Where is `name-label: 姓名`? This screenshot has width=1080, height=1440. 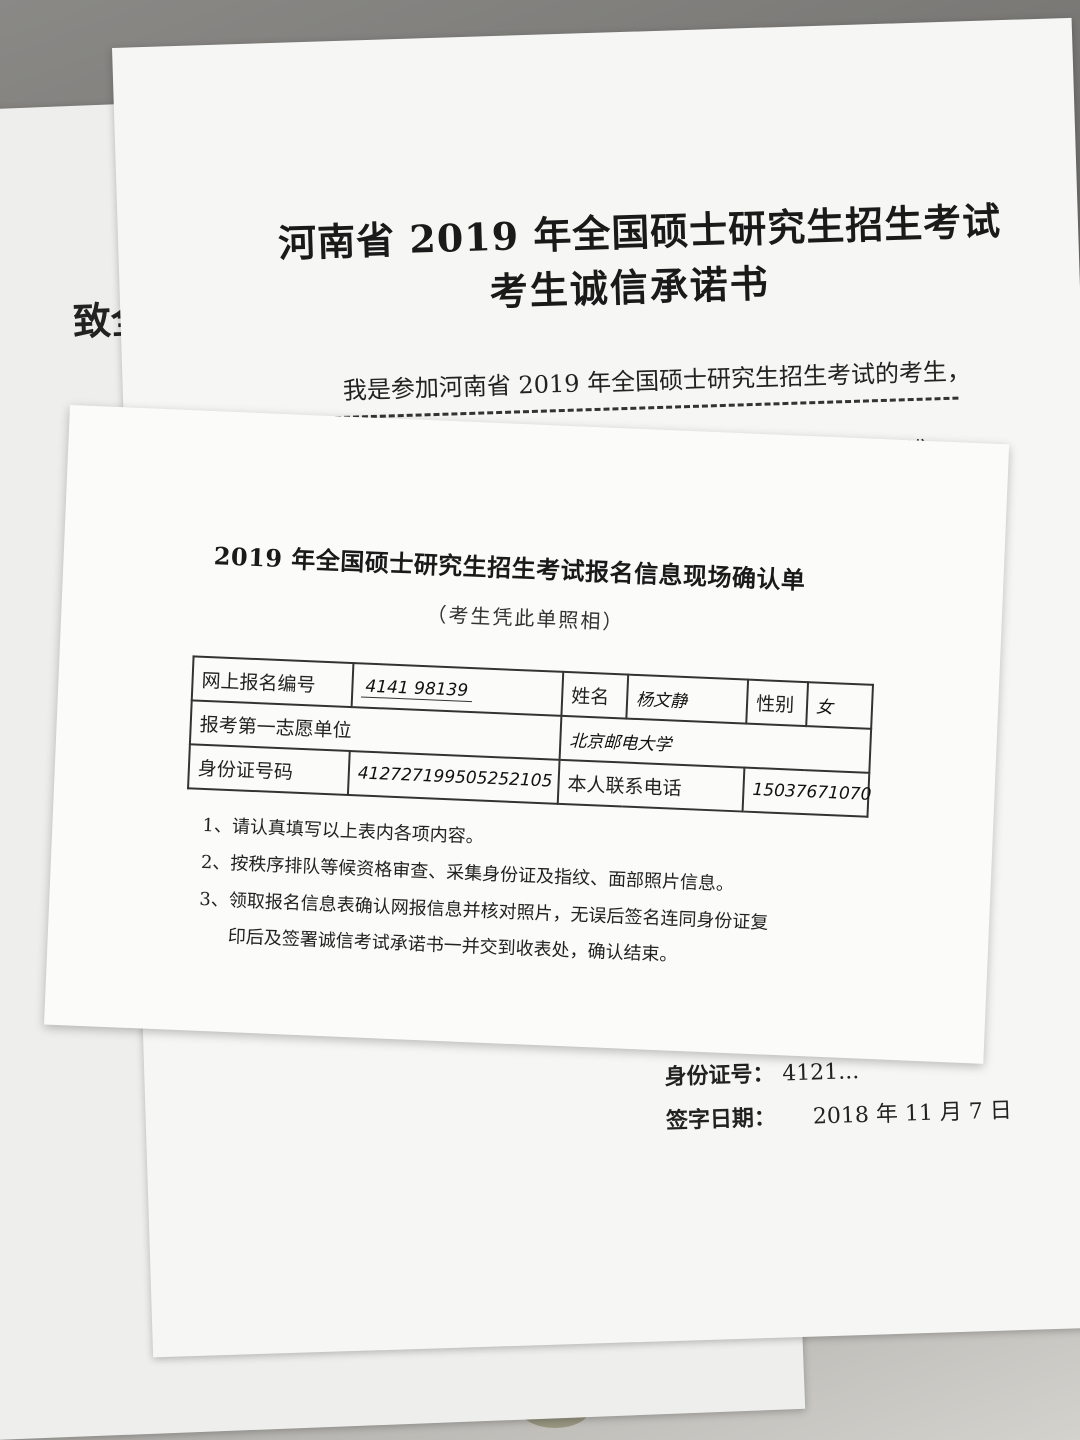 name-label: 姓名 is located at coordinates (595, 695).